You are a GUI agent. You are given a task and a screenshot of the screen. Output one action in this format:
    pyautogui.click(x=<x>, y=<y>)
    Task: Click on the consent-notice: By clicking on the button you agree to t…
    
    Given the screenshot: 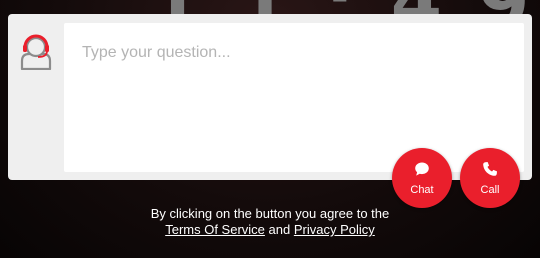 What is the action you would take?
    pyautogui.click(x=270, y=222)
    